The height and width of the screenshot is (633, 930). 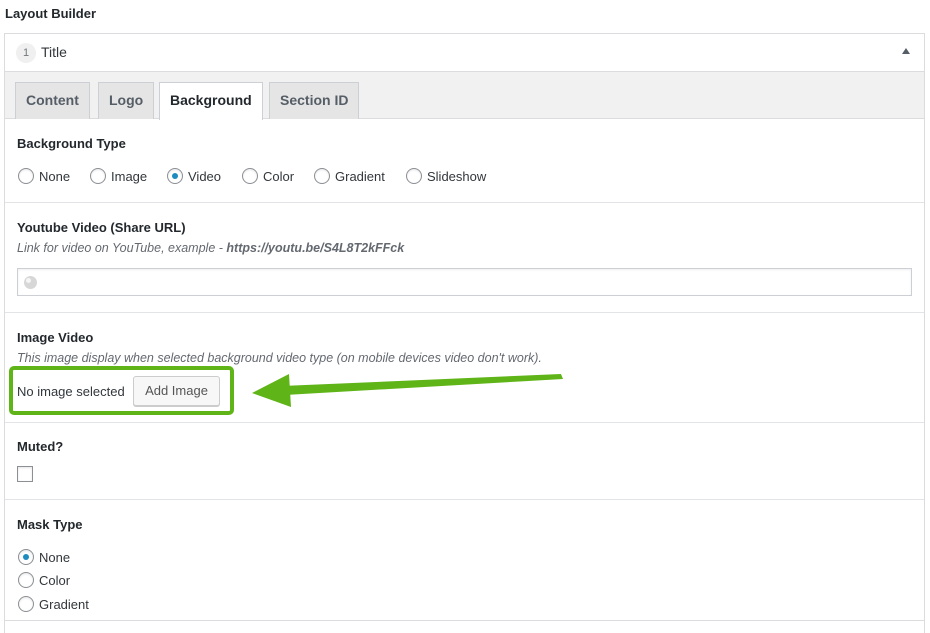 I want to click on bg-type-option-slideshow: Slideshow, so click(x=446, y=176).